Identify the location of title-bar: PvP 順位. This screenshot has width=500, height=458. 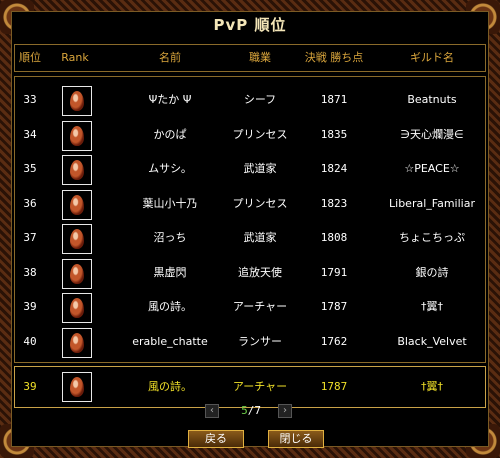
(250, 23).